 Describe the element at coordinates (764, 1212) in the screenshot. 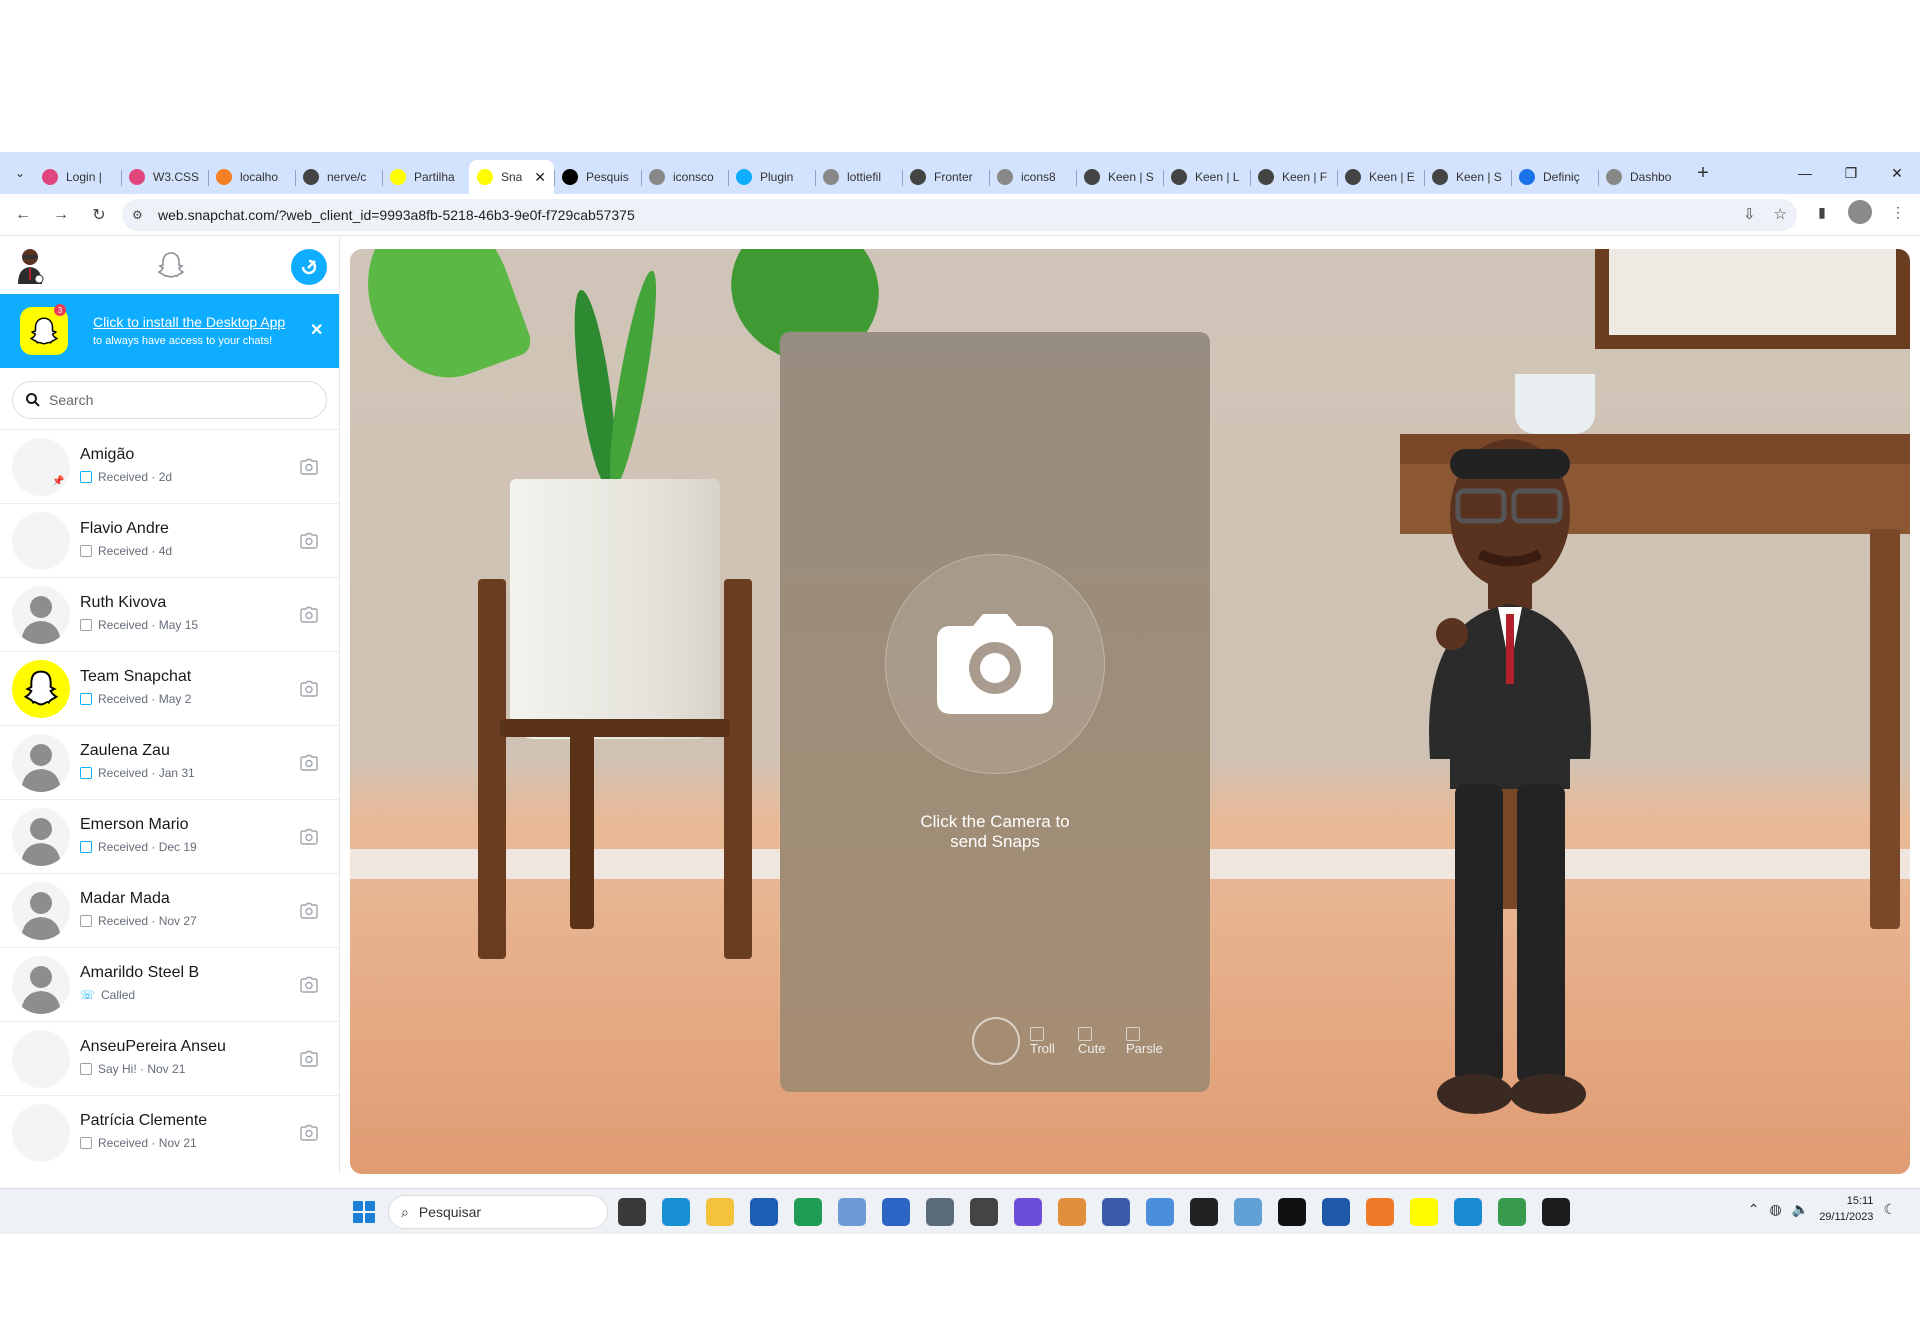

I see `store-icon` at that location.